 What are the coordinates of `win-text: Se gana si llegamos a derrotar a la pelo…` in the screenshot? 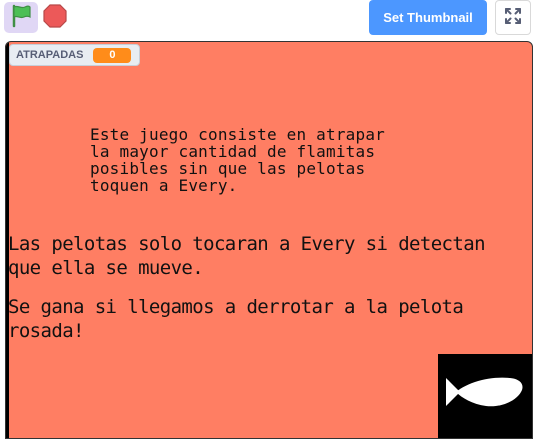 It's located at (236, 319).